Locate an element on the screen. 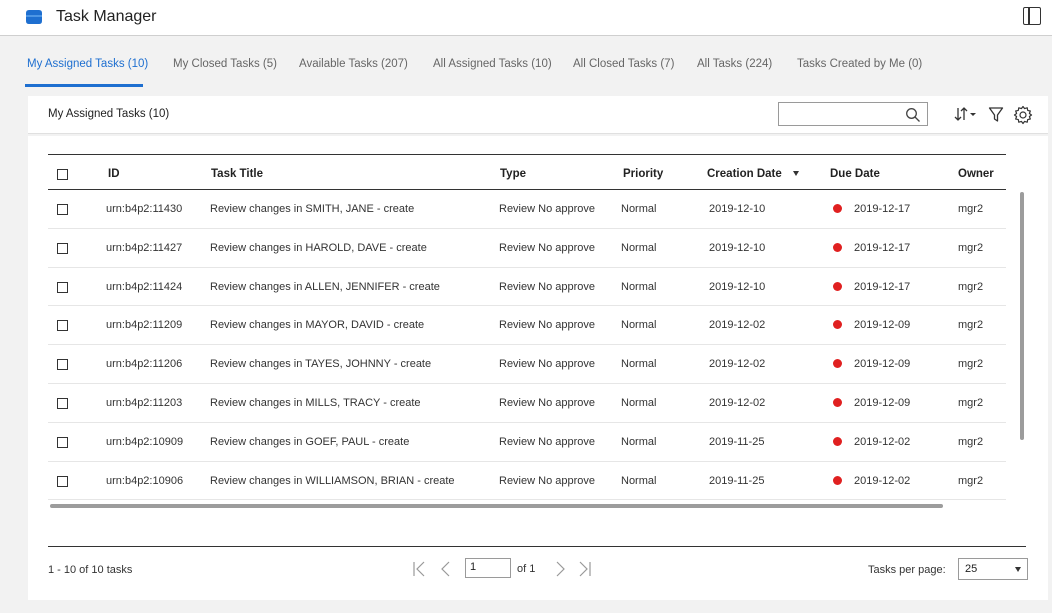 The height and width of the screenshot is (613, 1052). task-title: Review changes in MAYOR, DAVID - create is located at coordinates (317, 325).